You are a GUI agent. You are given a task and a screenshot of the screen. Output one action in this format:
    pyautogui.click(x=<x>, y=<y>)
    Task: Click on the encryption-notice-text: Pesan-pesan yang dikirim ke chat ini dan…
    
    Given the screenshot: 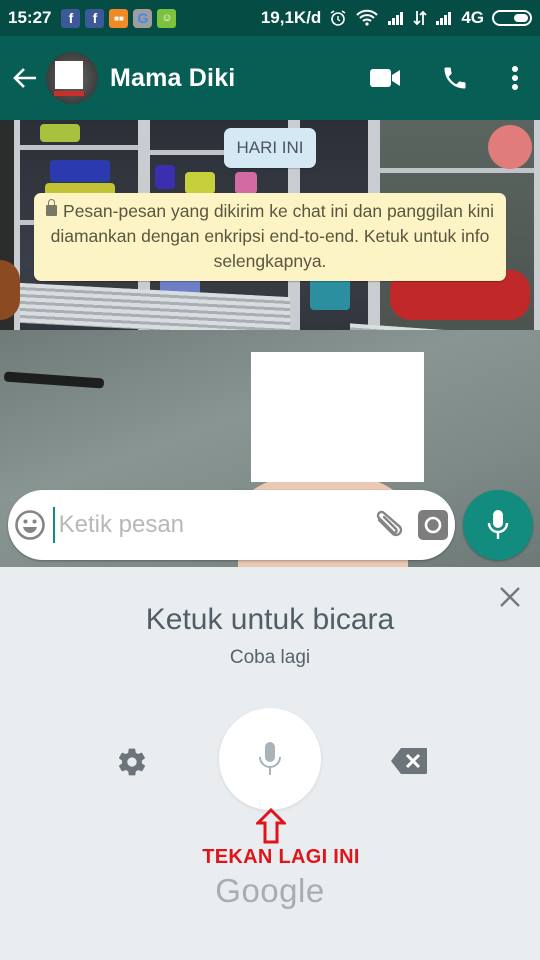 What is the action you would take?
    pyautogui.click(x=272, y=236)
    